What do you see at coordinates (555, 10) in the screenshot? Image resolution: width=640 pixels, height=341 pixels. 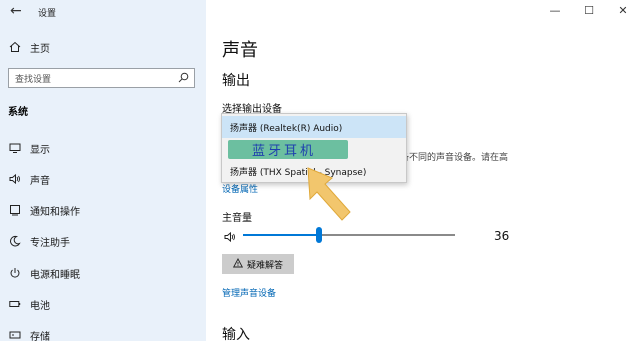 I see `minimize-button: —` at bounding box center [555, 10].